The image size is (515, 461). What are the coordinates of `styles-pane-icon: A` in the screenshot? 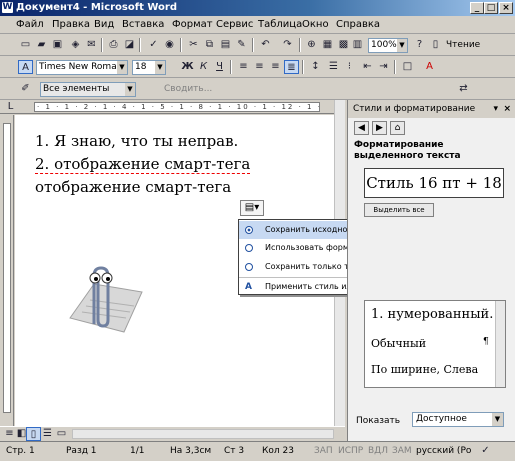 It's located at (25, 67).